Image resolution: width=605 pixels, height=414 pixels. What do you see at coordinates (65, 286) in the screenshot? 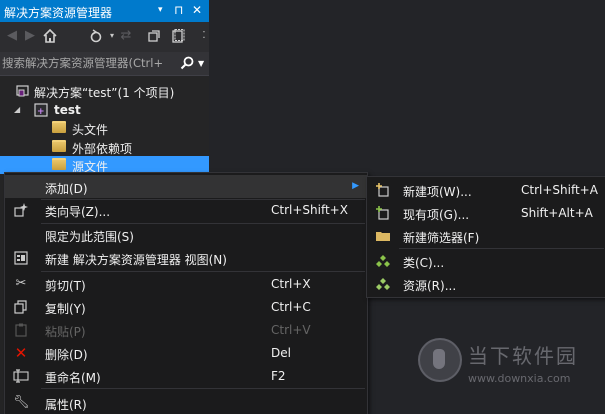
I see `menu-item-label: 剪切(T)` at bounding box center [65, 286].